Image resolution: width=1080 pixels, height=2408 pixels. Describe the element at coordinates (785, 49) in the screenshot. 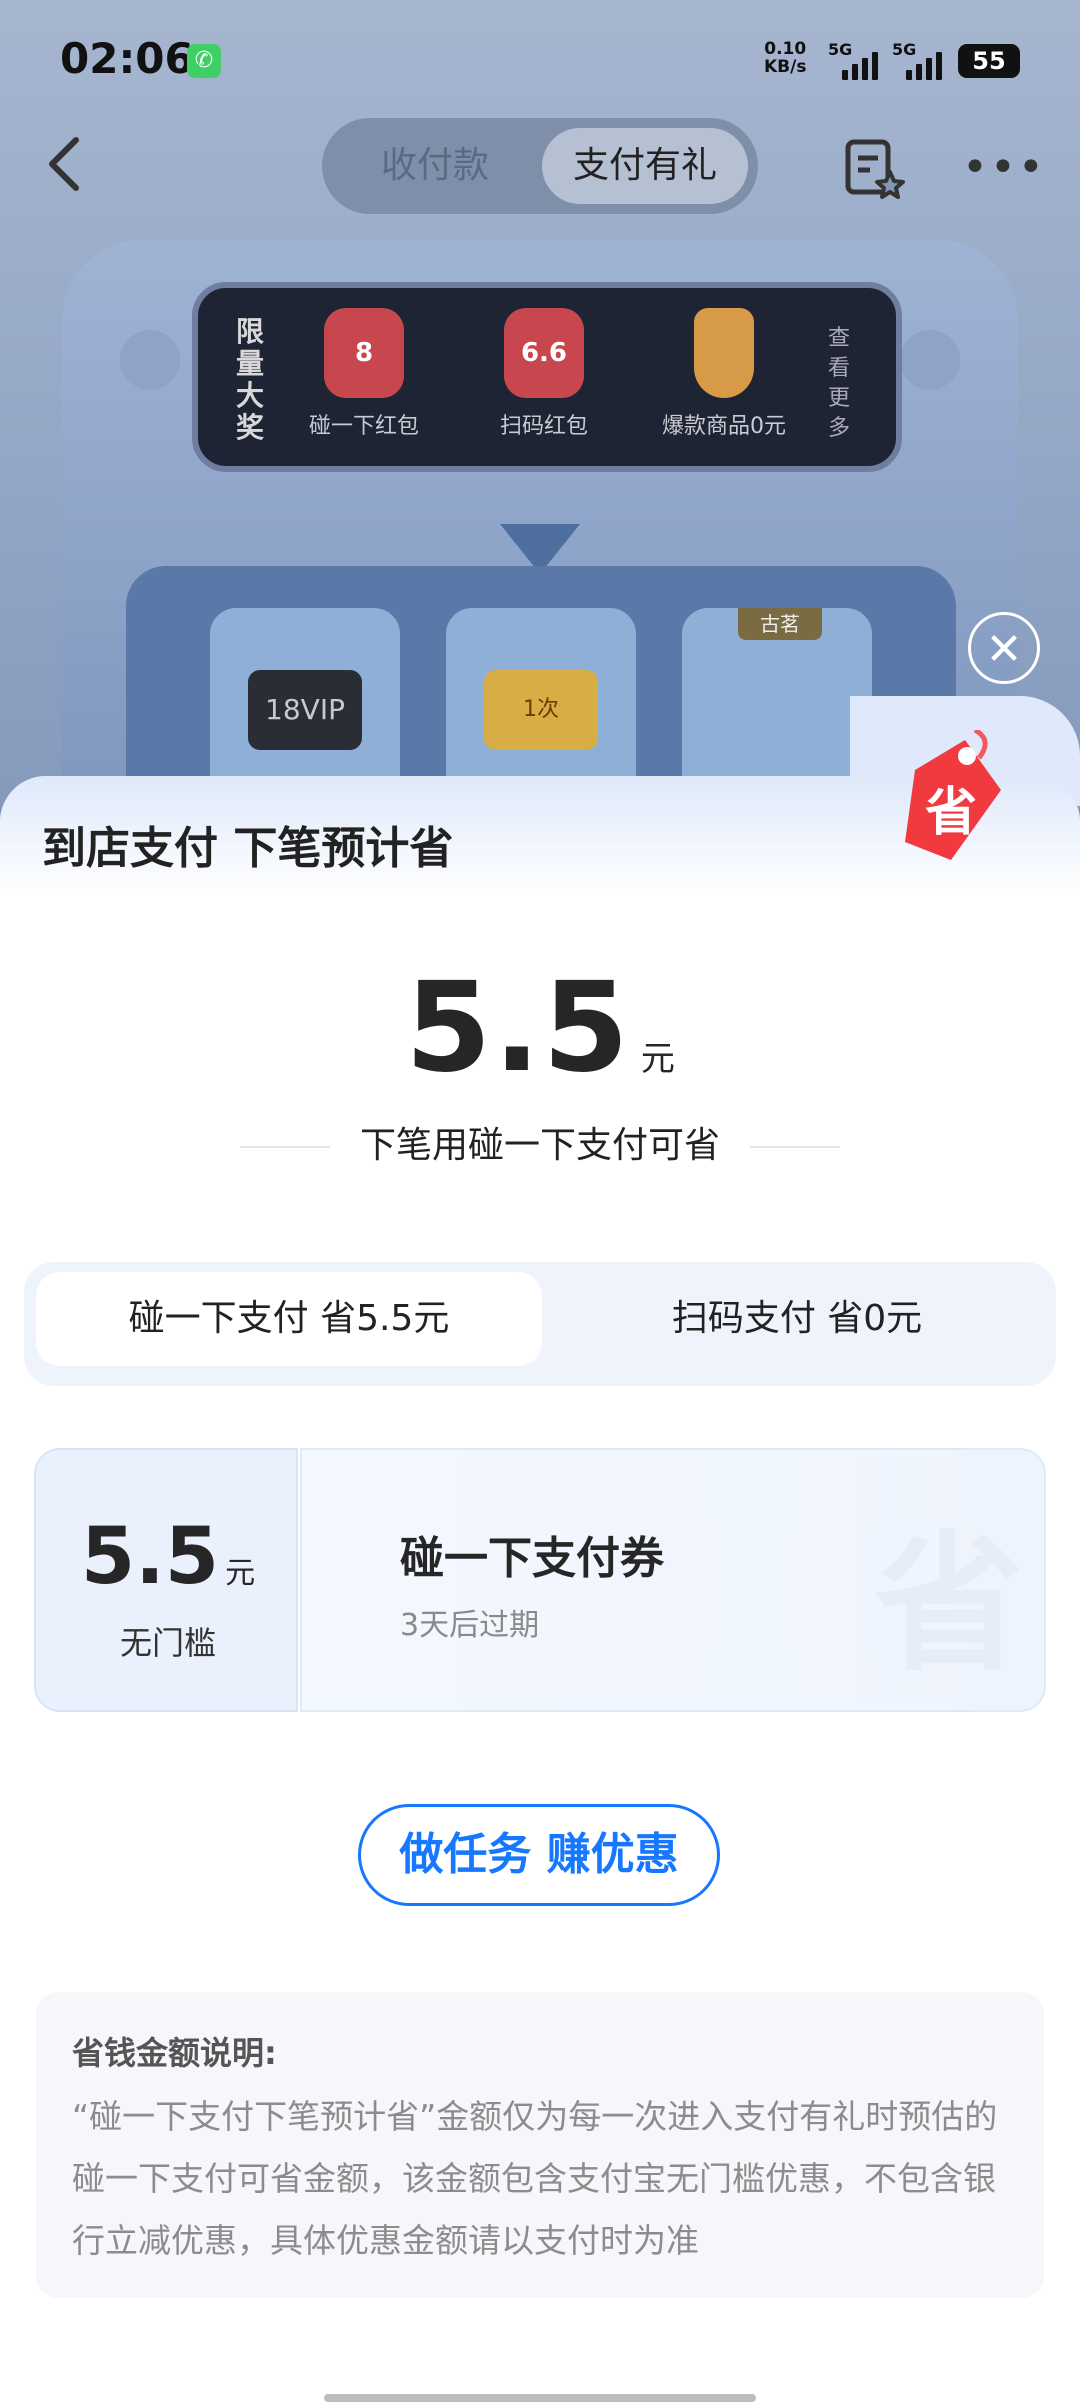

I see `net-speed-value: 0.10` at that location.